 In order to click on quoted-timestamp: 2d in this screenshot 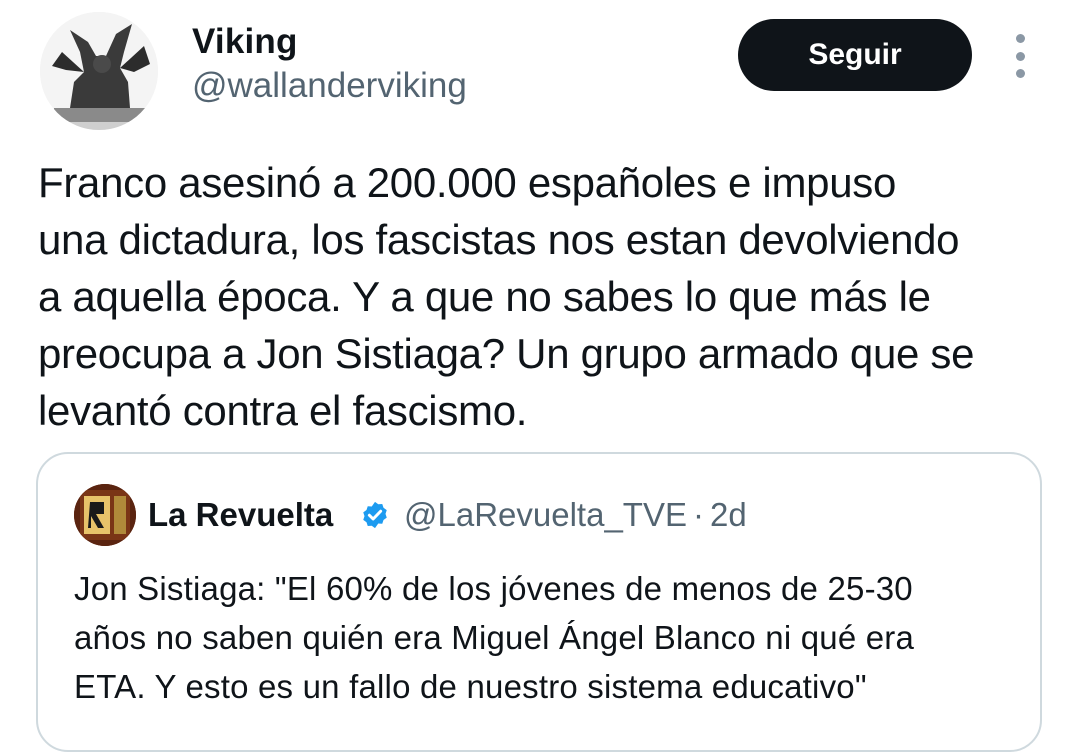, I will do `click(728, 514)`.